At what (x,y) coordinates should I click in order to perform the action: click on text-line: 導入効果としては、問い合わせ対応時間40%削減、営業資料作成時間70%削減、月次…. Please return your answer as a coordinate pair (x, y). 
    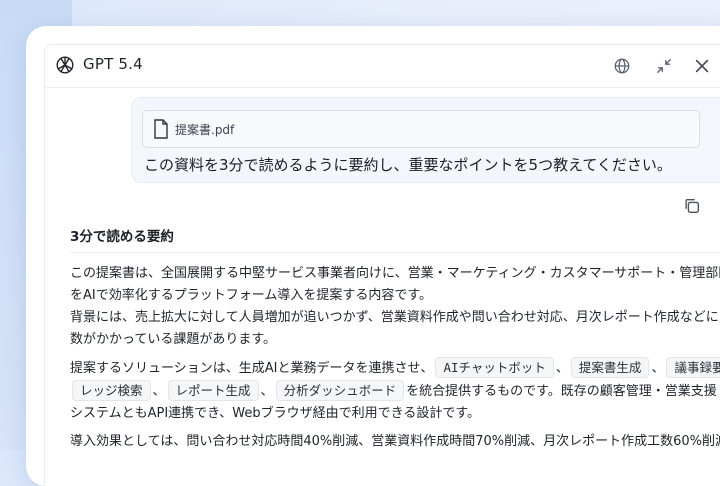
    Looking at the image, I should click on (395, 441).